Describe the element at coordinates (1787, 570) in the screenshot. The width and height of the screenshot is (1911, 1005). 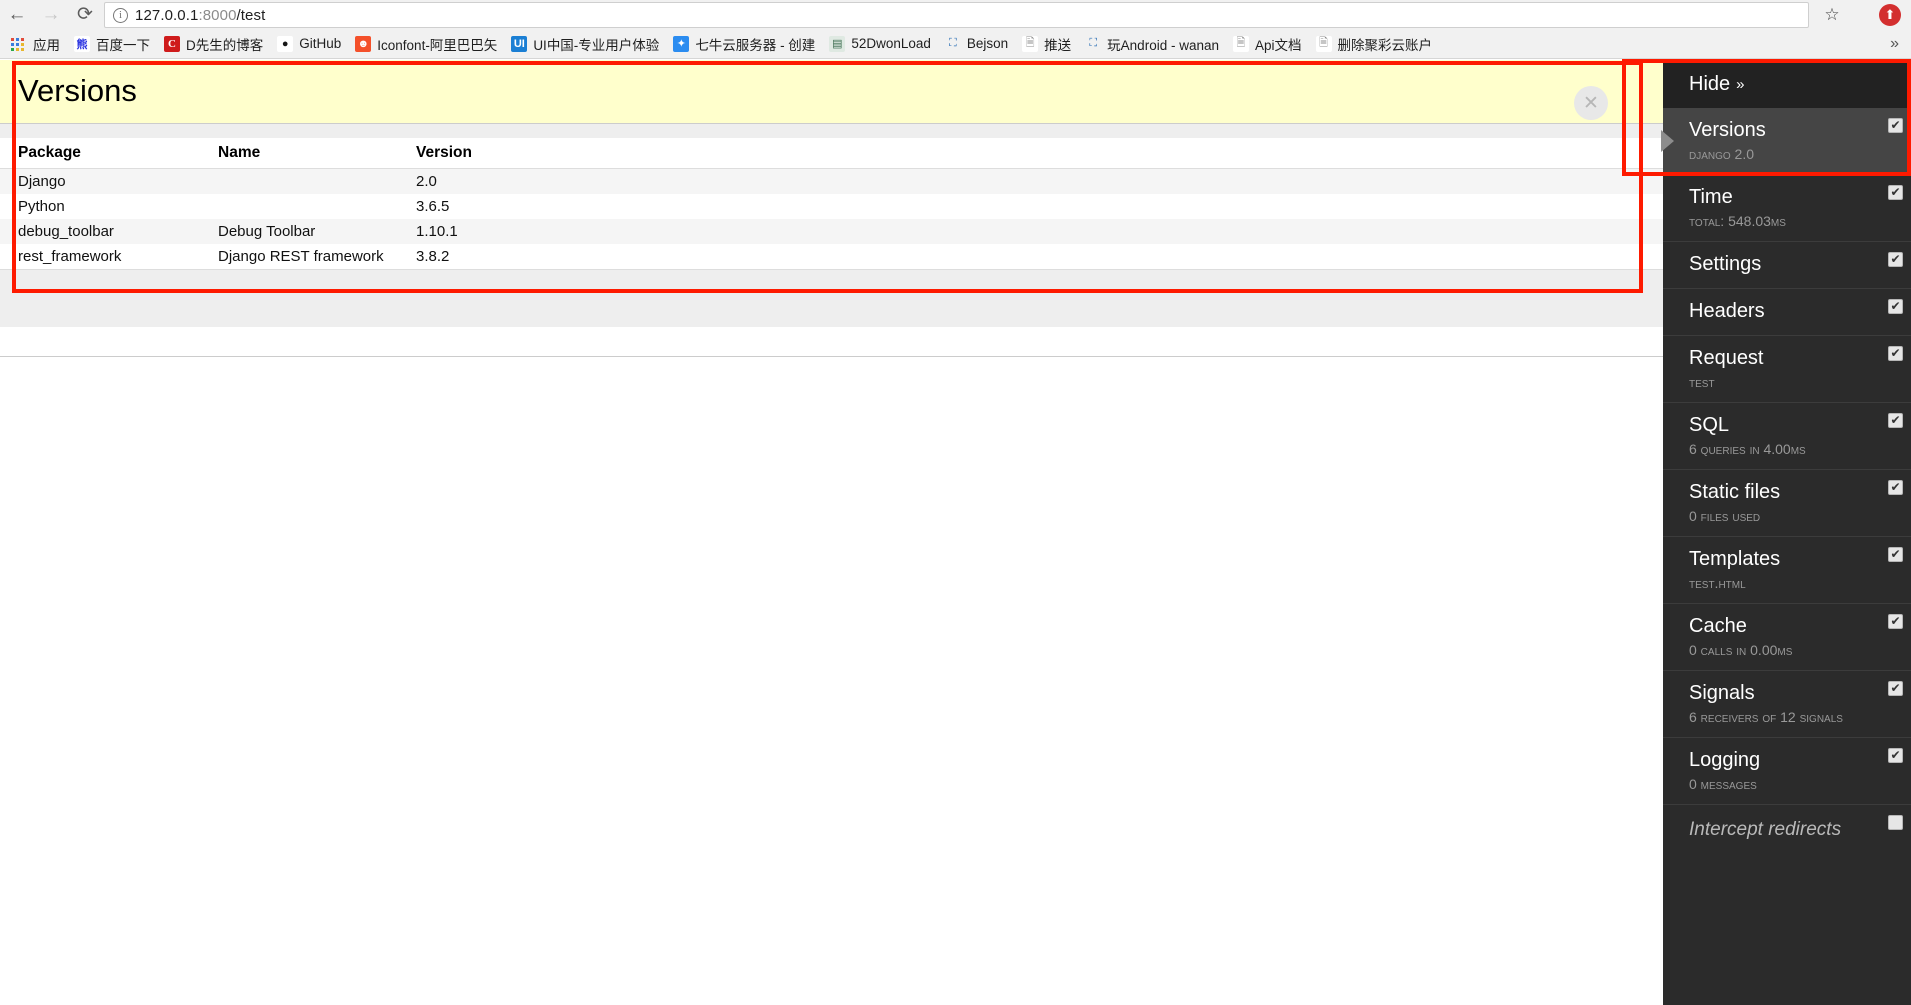
I see `djdt-panel-item: Templates test.html ✔` at that location.